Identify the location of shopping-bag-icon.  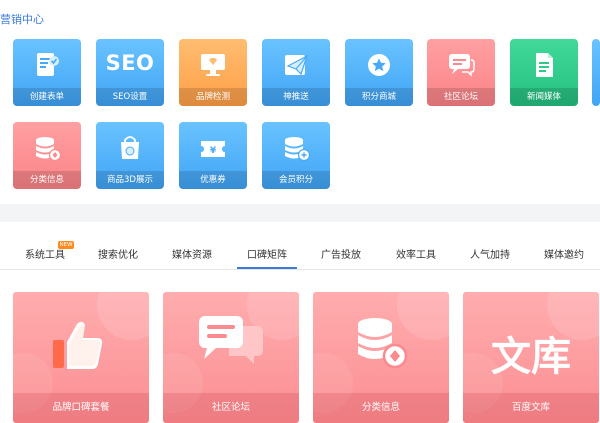
(130, 147).